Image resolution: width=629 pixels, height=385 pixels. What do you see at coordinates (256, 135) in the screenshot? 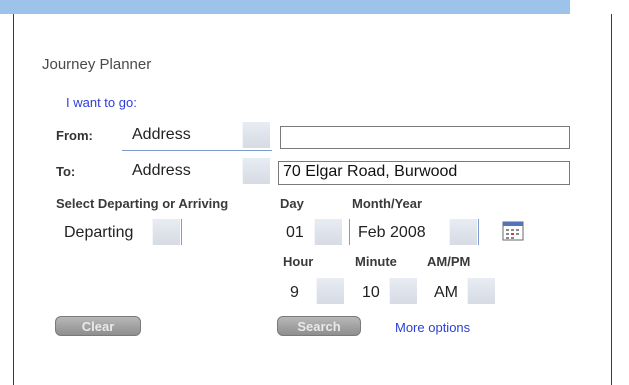
I see `from-type-dropdown-button` at bounding box center [256, 135].